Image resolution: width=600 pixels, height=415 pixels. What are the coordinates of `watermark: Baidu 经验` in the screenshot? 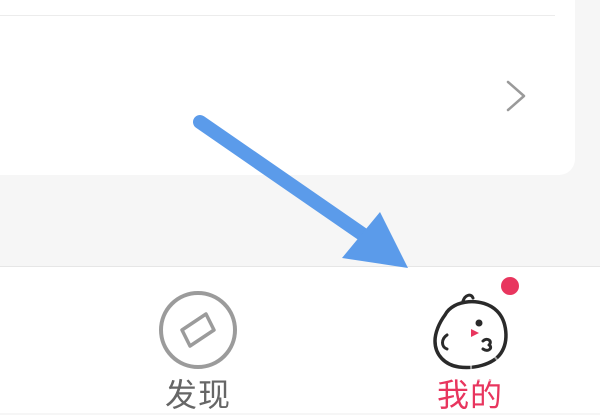 It's located at (533, 368).